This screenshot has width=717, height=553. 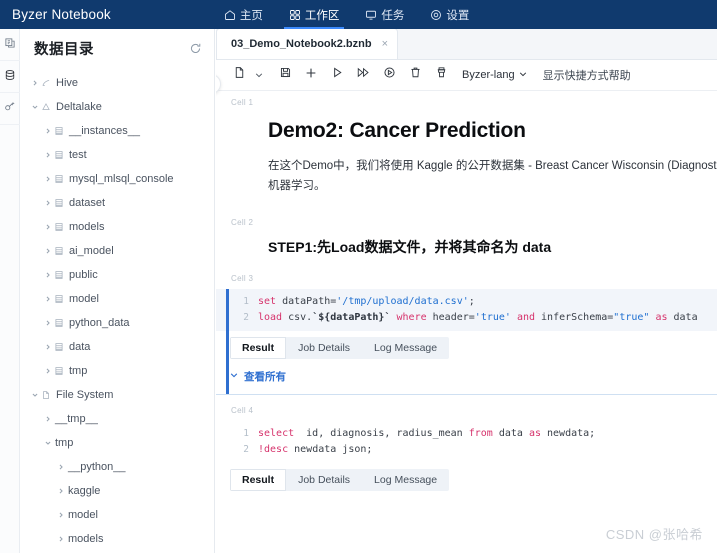 I want to click on nav-item-tasks-label: 任务, so click(x=393, y=15).